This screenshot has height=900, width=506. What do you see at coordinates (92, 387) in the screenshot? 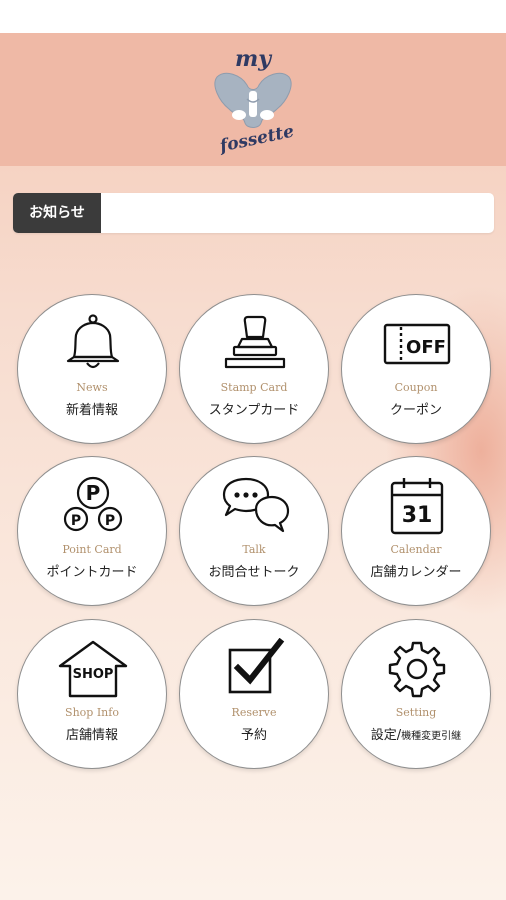
I see `menu-news-en: News` at bounding box center [92, 387].